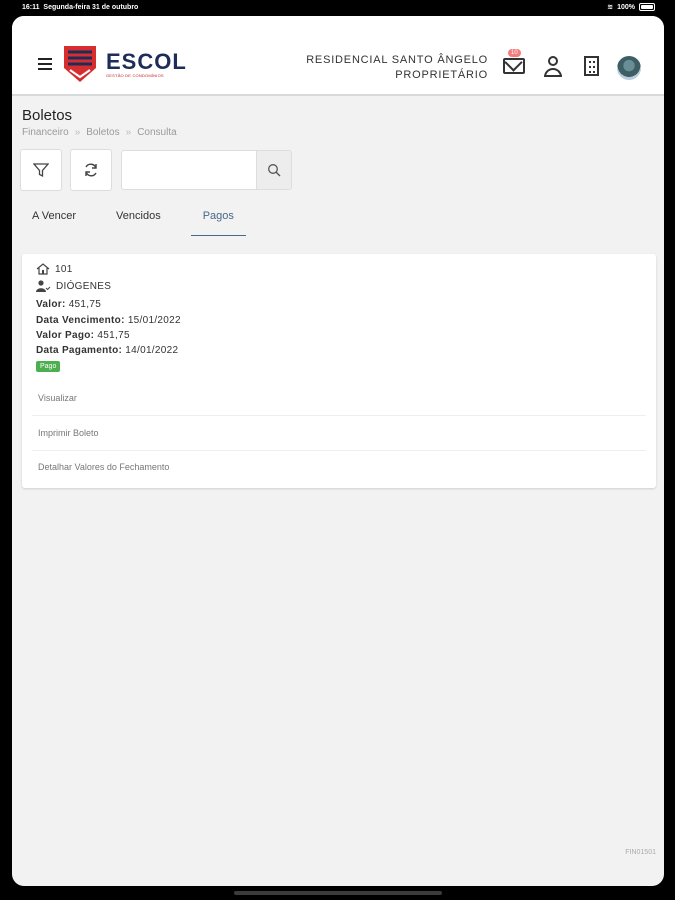 Image resolution: width=675 pixels, height=900 pixels. Describe the element at coordinates (64, 269) in the screenshot. I see `unit-number: 101` at that location.